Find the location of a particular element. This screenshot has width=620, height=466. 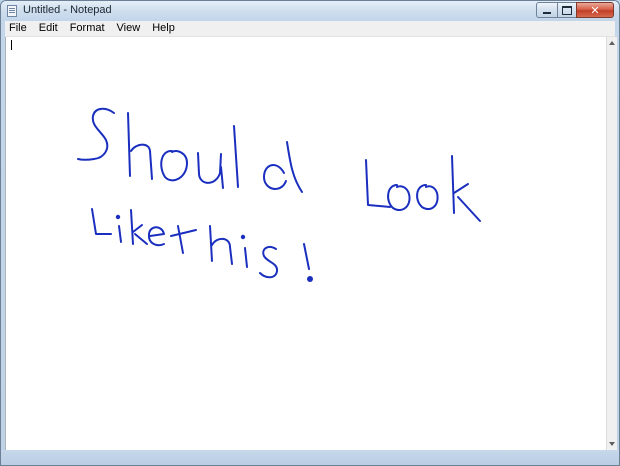

ink-letter-k2 is located at coordinates (139, 227).